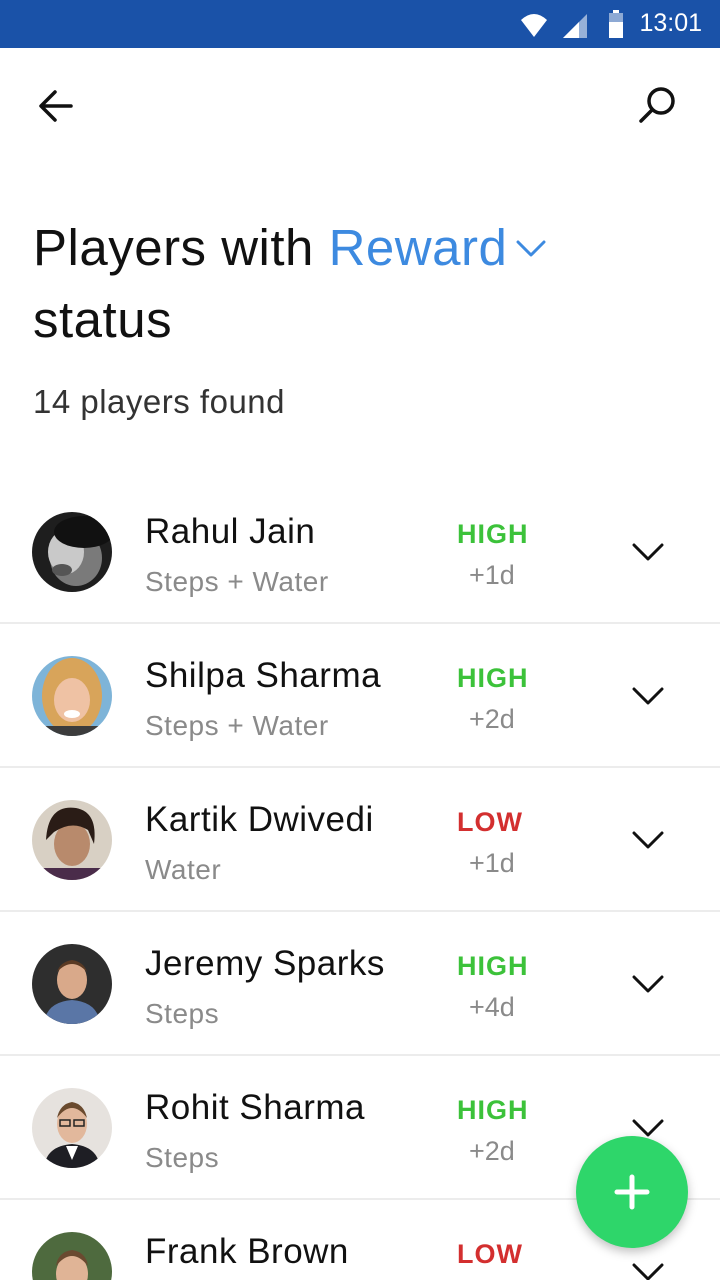 The height and width of the screenshot is (1280, 720). What do you see at coordinates (492, 1007) in the screenshot?
I see `status-days: +4d` at bounding box center [492, 1007].